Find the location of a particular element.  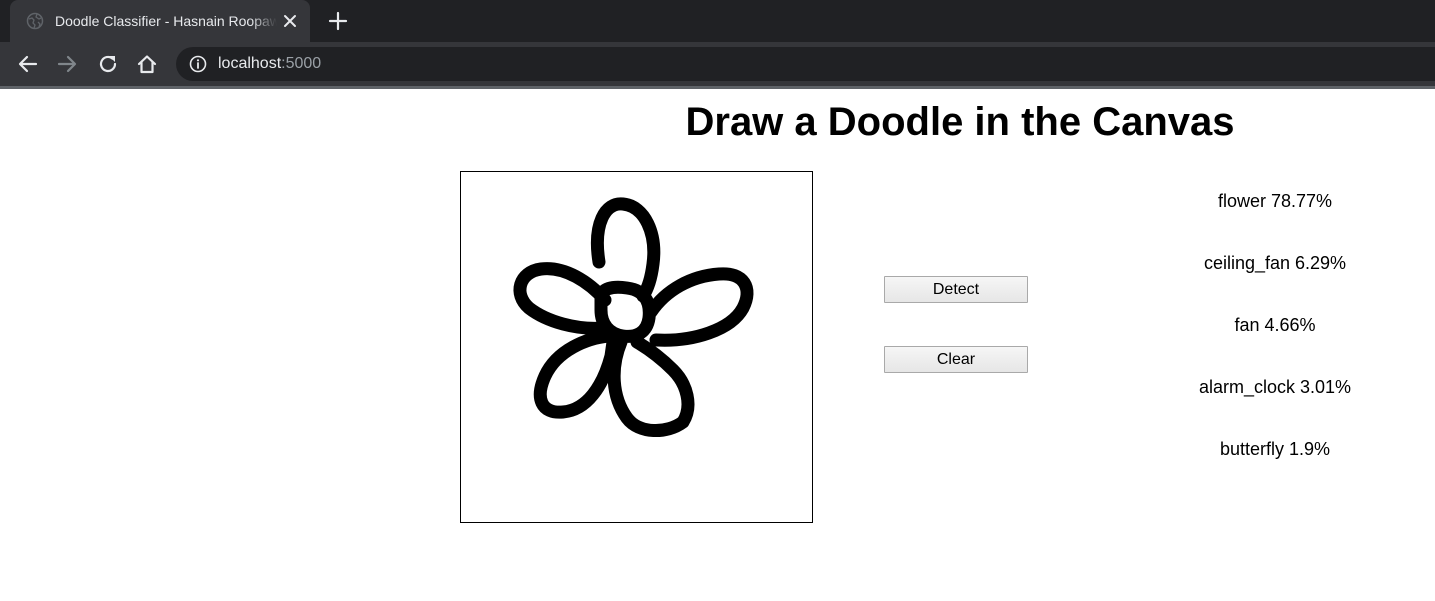

address-bar: localhost:5000 is located at coordinates (805, 64).